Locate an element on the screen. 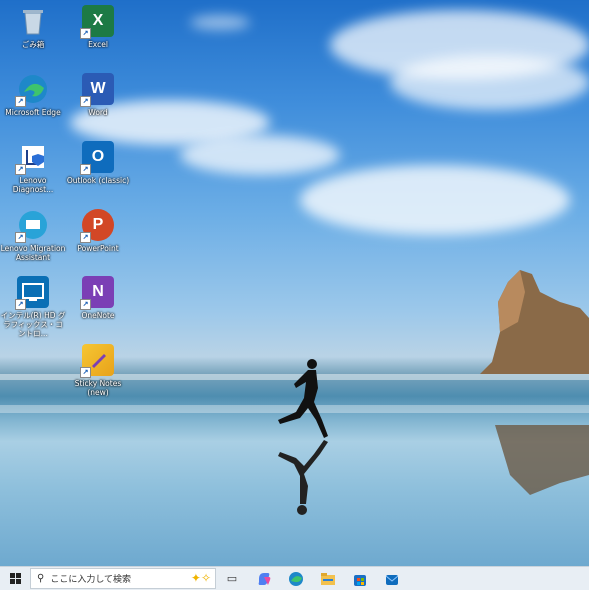 This screenshot has height=590, width=589. lenovo-migration-icon: ↗ is located at coordinates (32, 226).